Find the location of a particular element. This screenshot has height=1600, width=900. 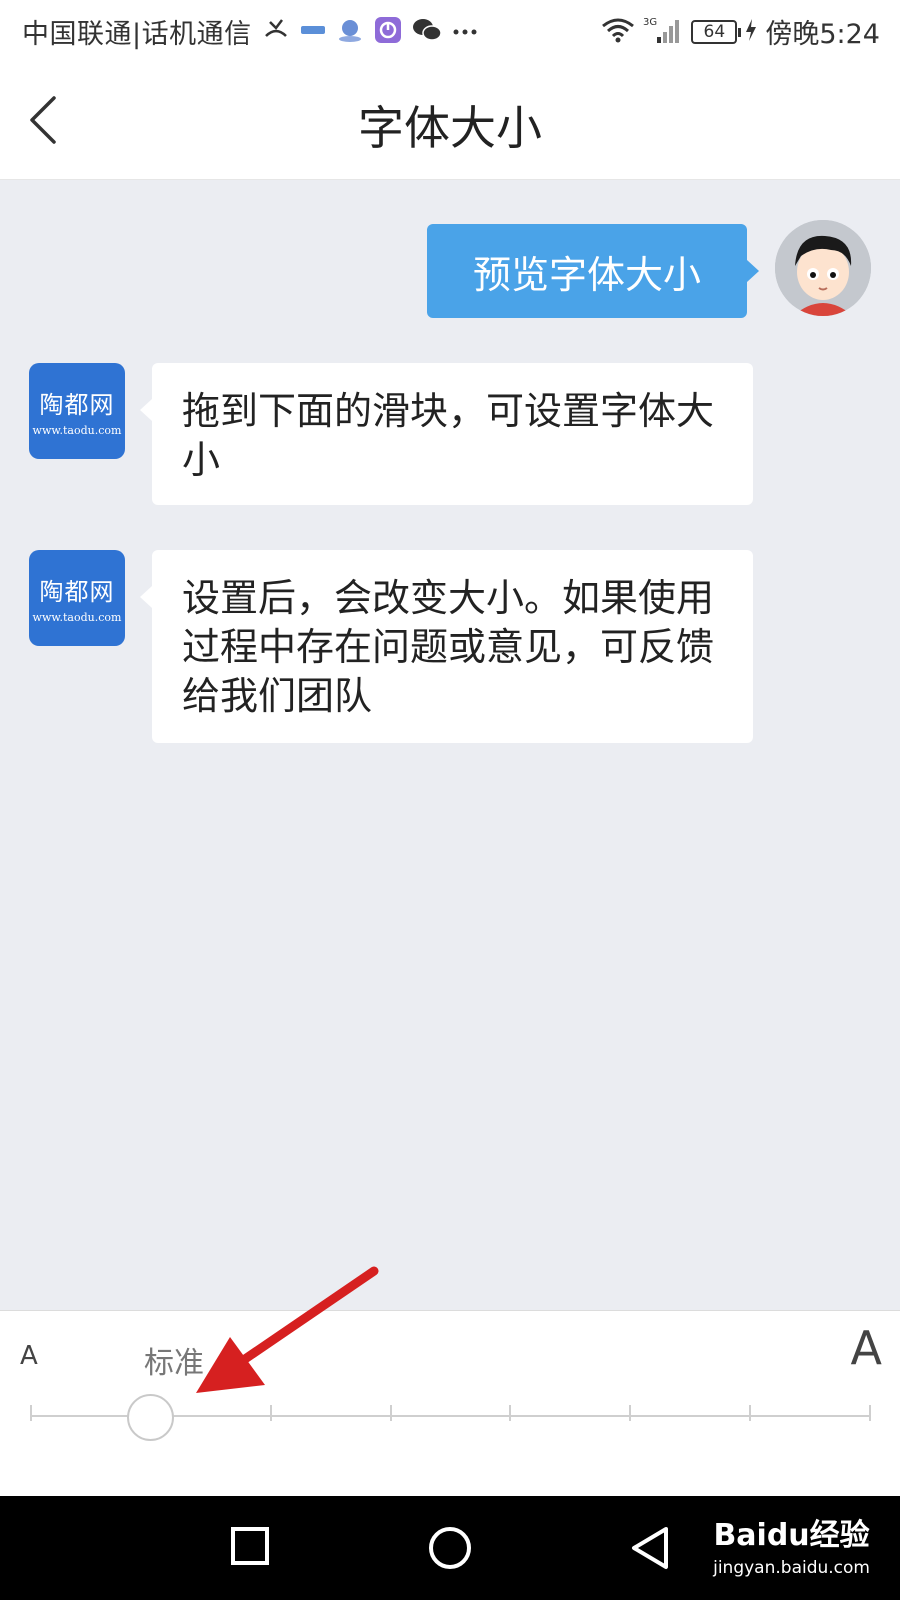

square-icon is located at coordinates (250, 1546).